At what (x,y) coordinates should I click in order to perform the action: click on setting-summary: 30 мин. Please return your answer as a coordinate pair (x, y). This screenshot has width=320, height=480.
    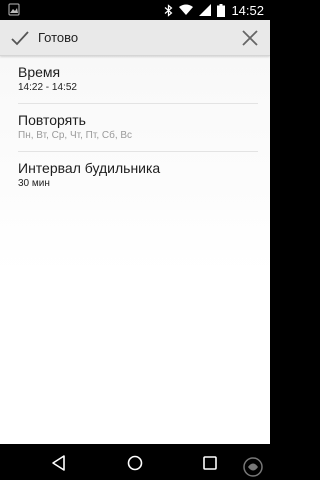
    Looking at the image, I should click on (34, 183).